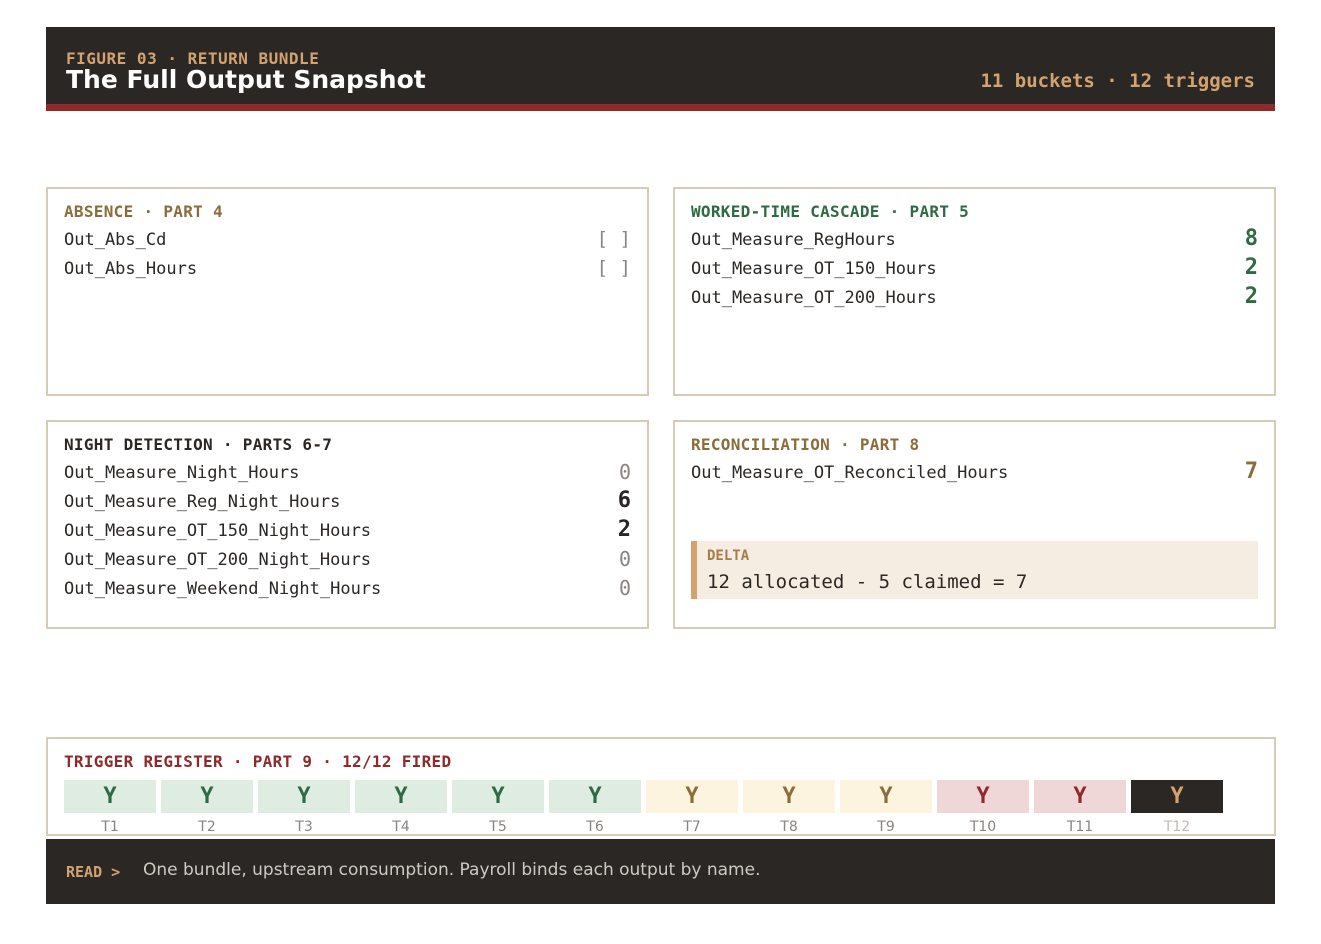  I want to click on page-title: The Full Output Snapshot, so click(246, 79).